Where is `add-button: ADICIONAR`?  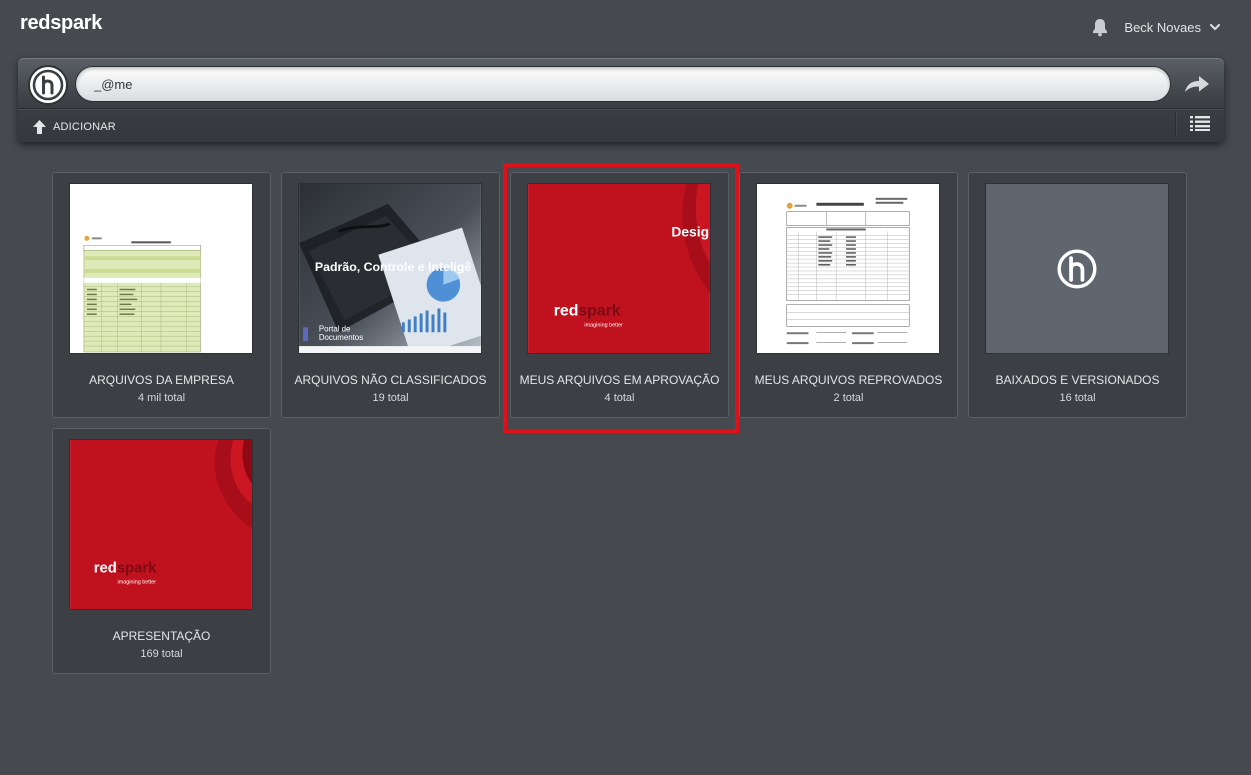 add-button: ADICIONAR is located at coordinates (74, 127).